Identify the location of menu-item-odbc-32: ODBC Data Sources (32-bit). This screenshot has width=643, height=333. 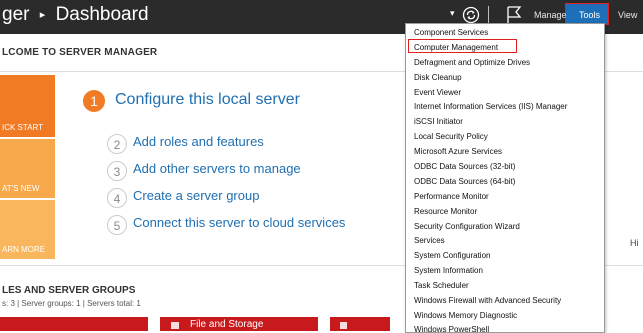
(464, 166).